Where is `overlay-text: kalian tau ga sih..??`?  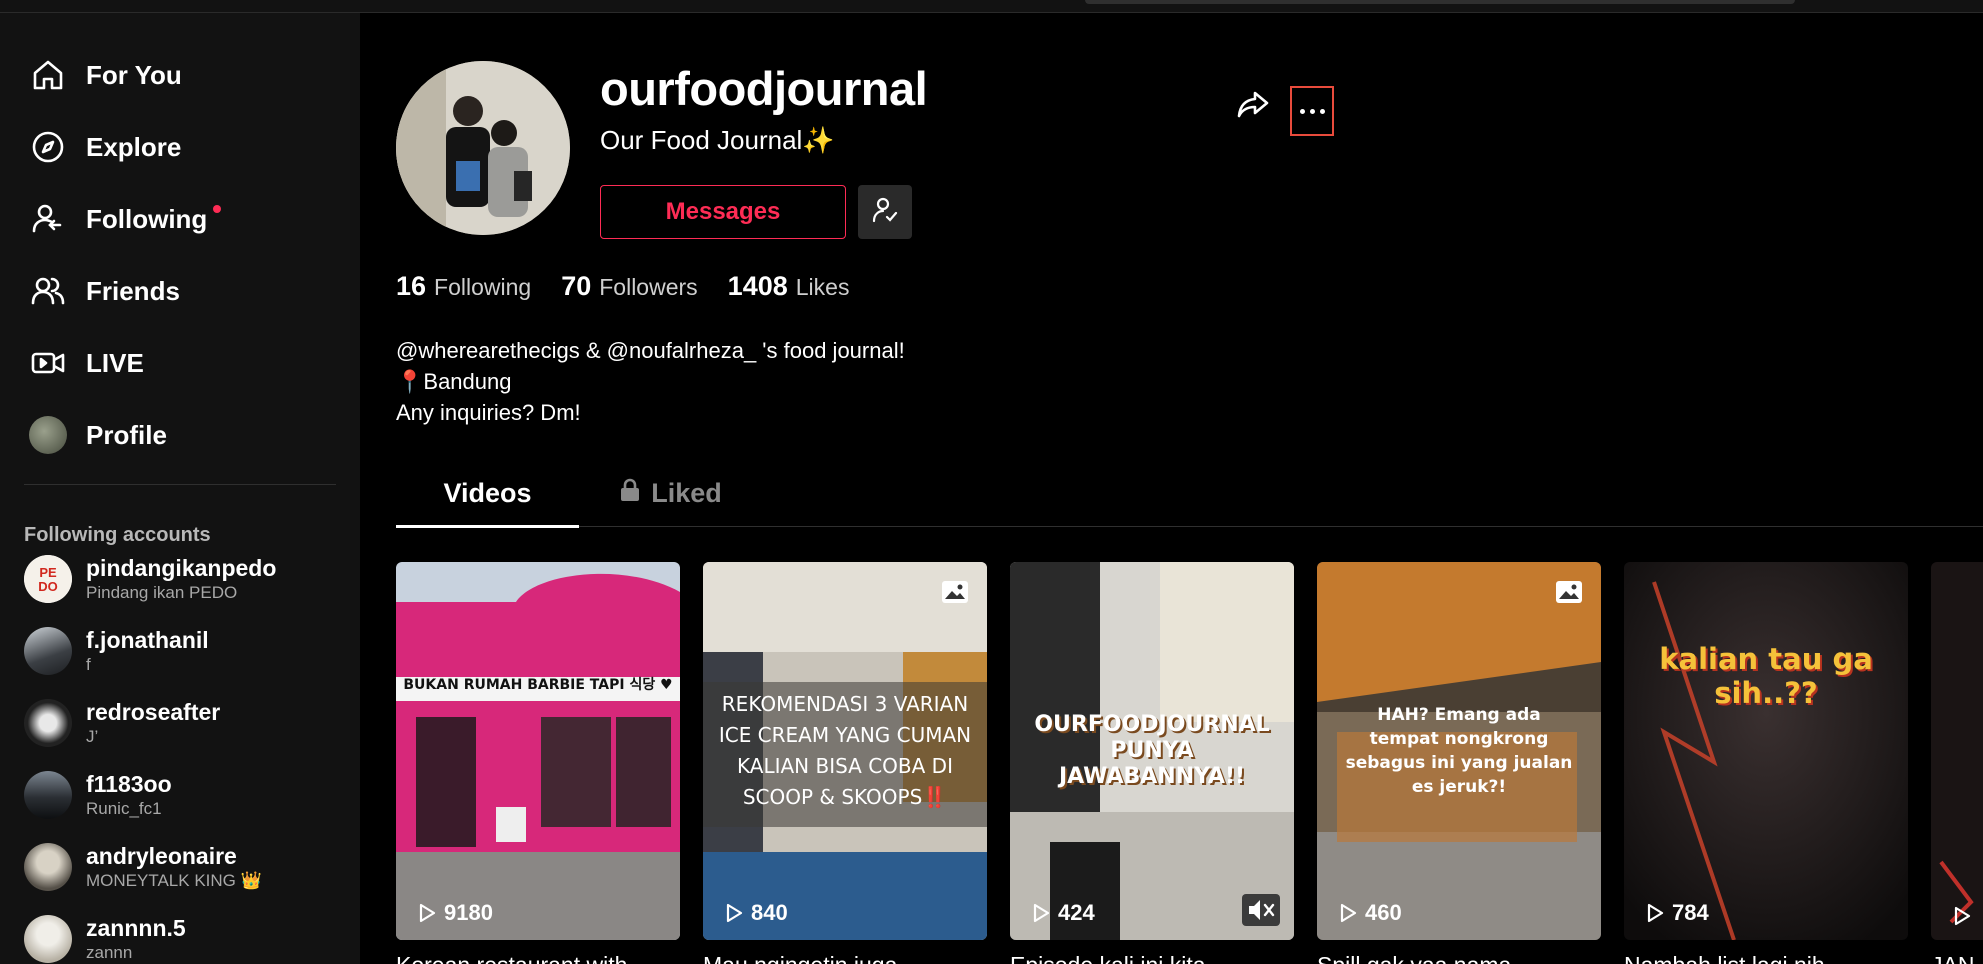
overlay-text: kalian tau ga sih..?? is located at coordinates (1766, 676).